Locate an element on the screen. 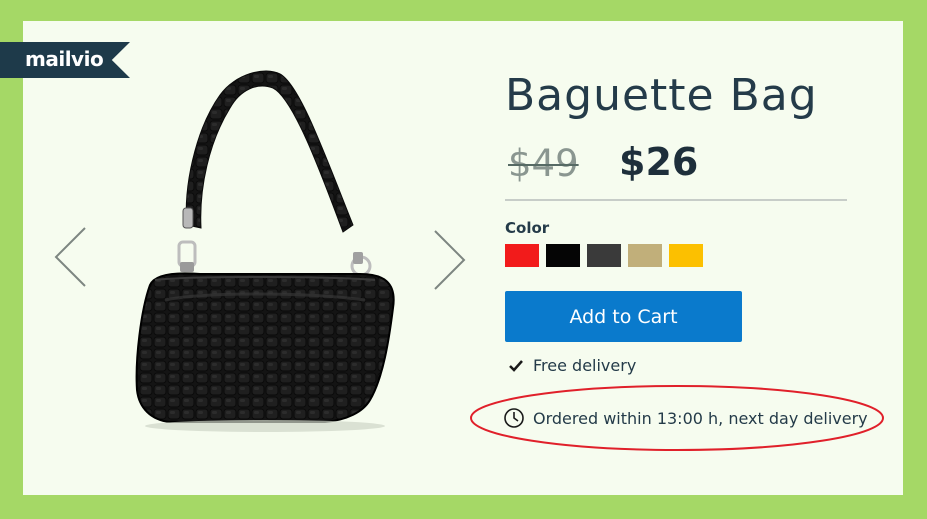 This screenshot has height=519, width=927. add-to-cart-button: Add to Cart is located at coordinates (623, 316).